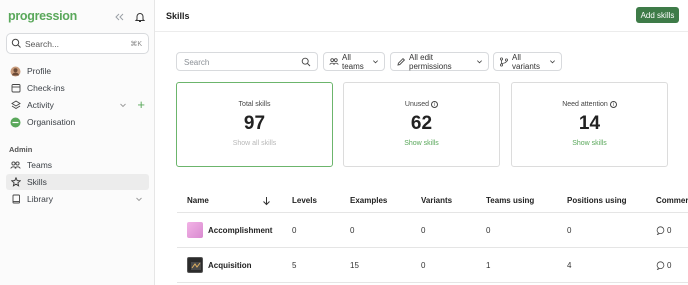 The image size is (688, 285). I want to click on card-value: 14, so click(589, 123).